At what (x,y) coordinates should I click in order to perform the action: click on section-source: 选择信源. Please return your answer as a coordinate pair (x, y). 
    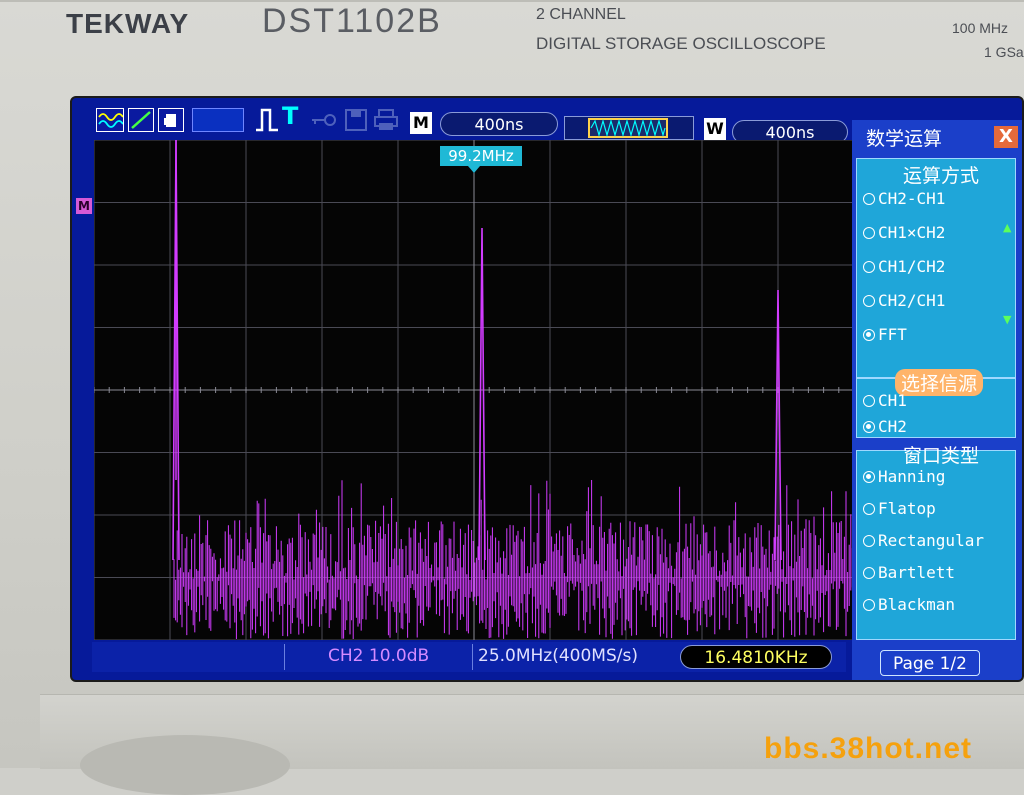
    Looking at the image, I should click on (939, 382).